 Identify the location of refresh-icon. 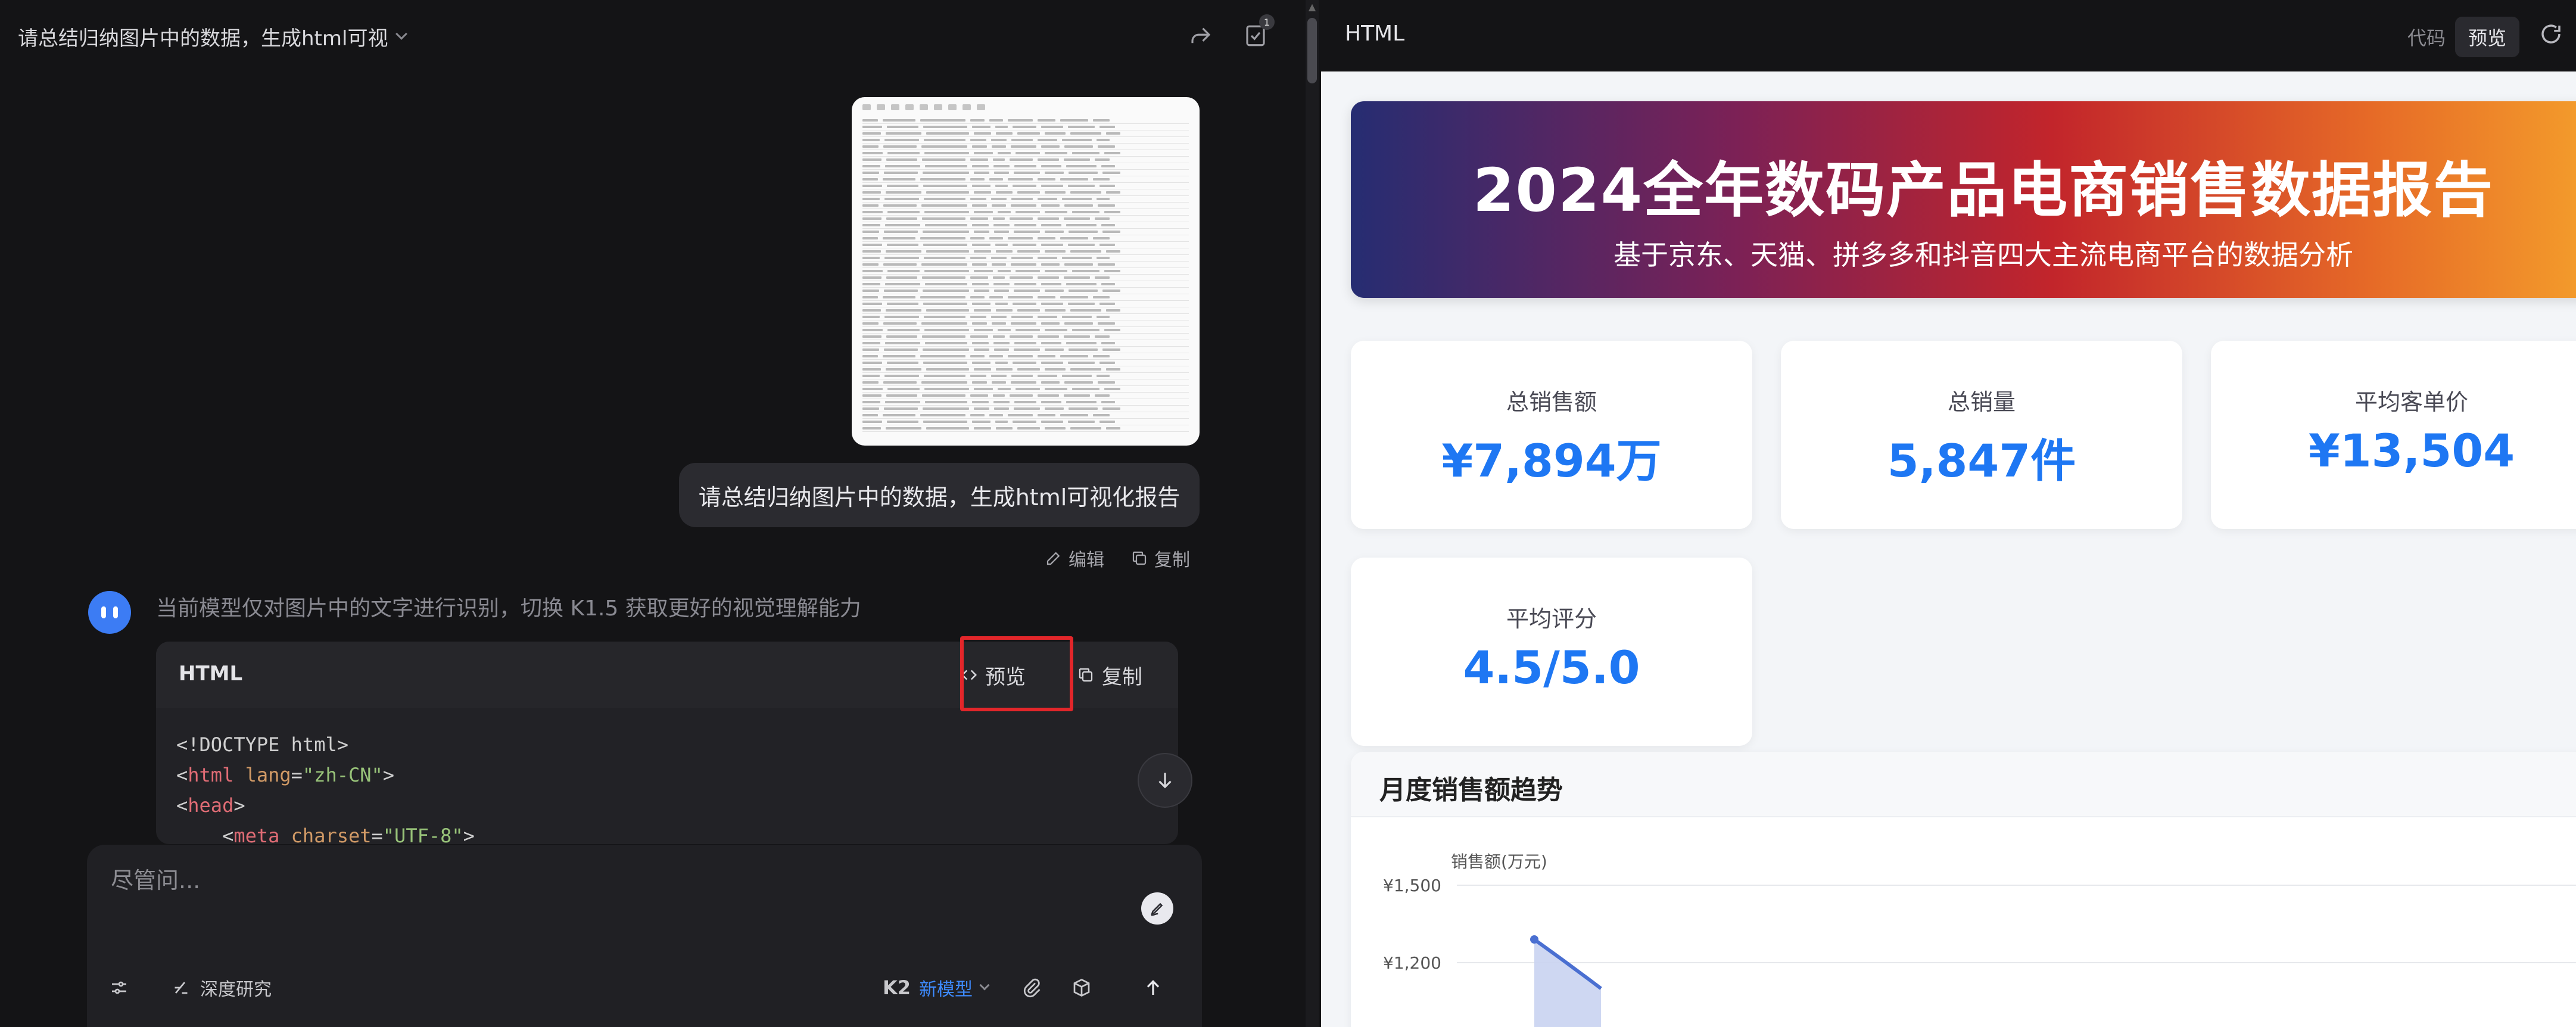
(2553, 36).